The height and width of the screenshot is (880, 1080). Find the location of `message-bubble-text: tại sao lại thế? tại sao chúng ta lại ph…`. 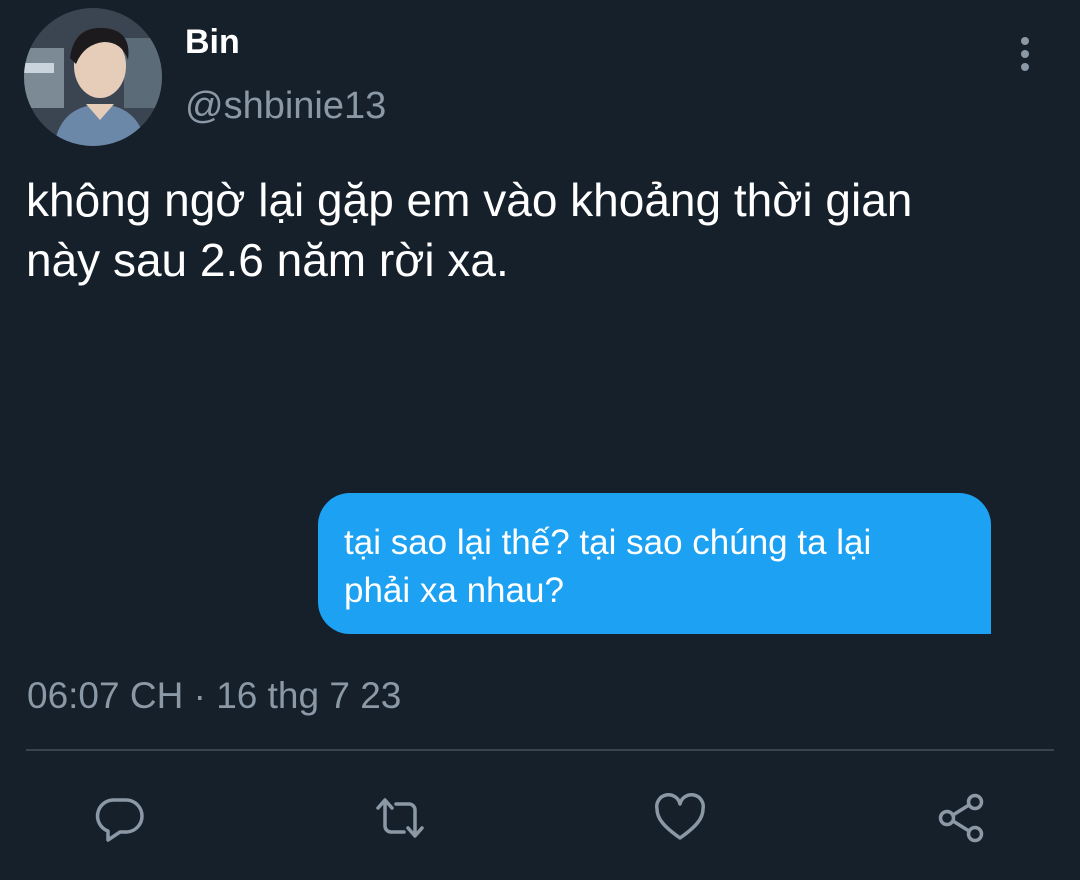

message-bubble-text: tại sao lại thế? tại sao chúng ta lại ph… is located at coordinates (608, 566).